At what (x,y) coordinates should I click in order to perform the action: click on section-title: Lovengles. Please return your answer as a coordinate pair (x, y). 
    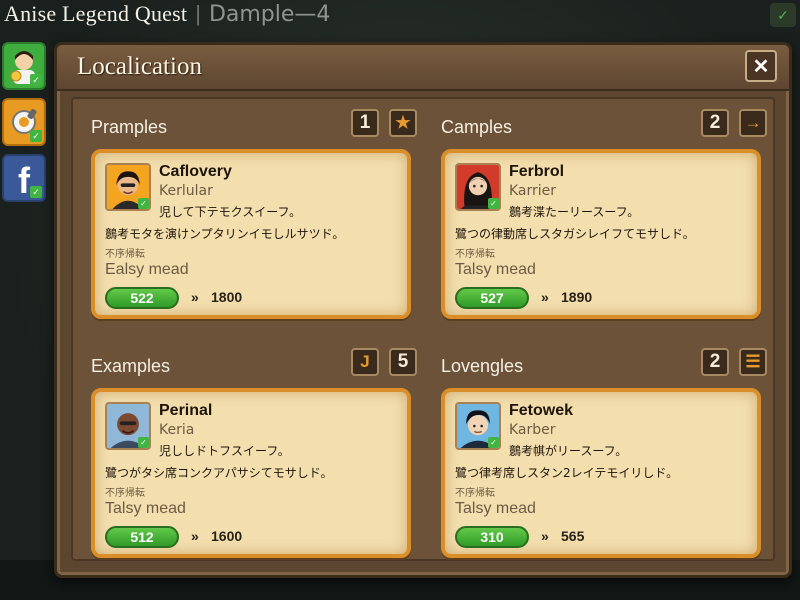
    Looking at the image, I should click on (482, 366).